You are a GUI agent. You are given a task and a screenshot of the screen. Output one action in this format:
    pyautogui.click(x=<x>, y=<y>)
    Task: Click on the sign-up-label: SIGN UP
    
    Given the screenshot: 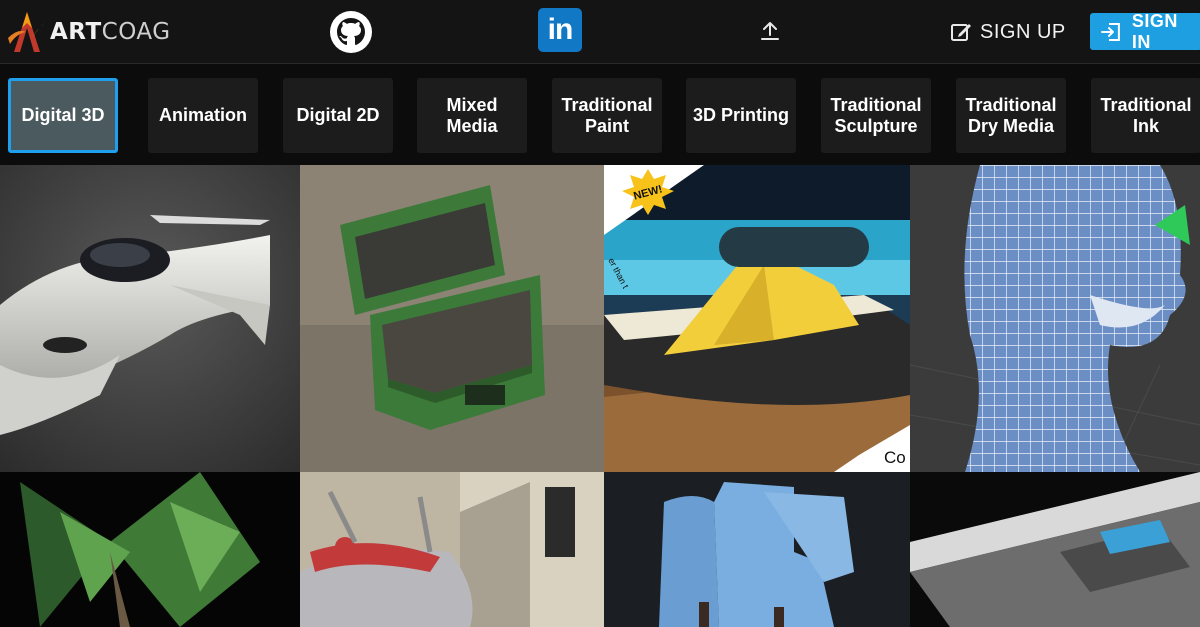 What is the action you would take?
    pyautogui.click(x=1023, y=31)
    